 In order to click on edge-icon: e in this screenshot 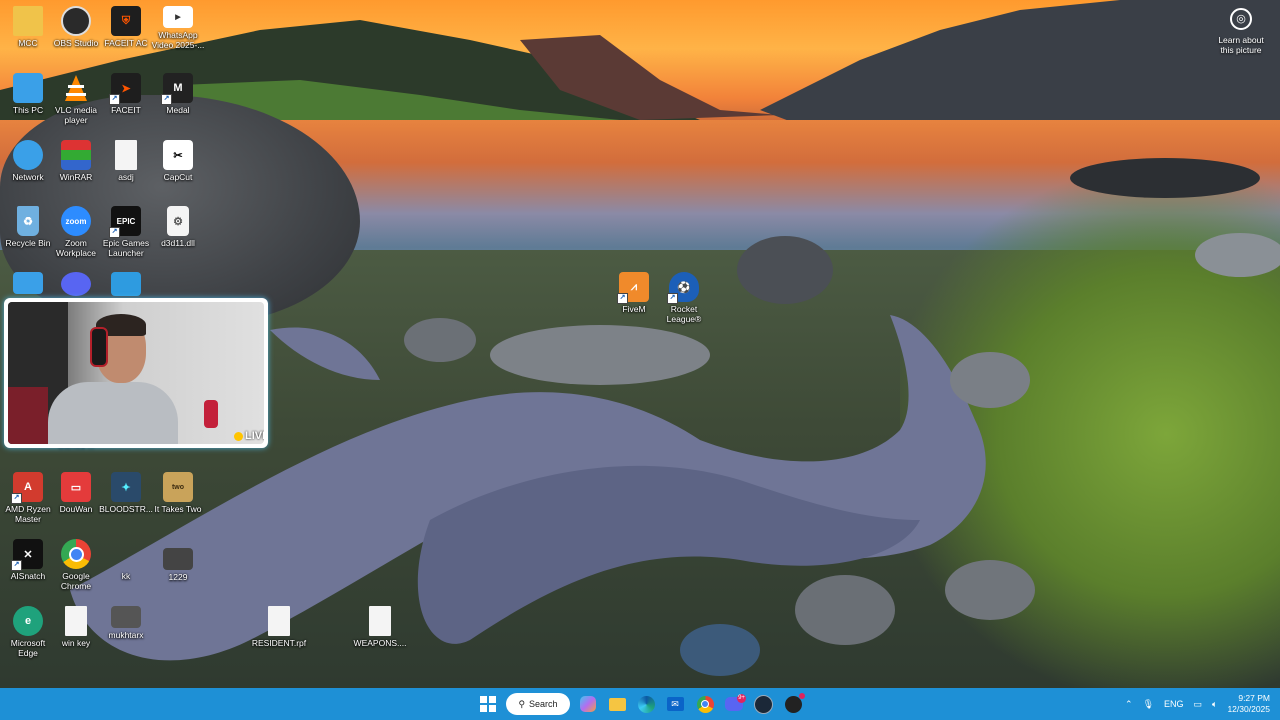, I will do `click(28, 621)`.